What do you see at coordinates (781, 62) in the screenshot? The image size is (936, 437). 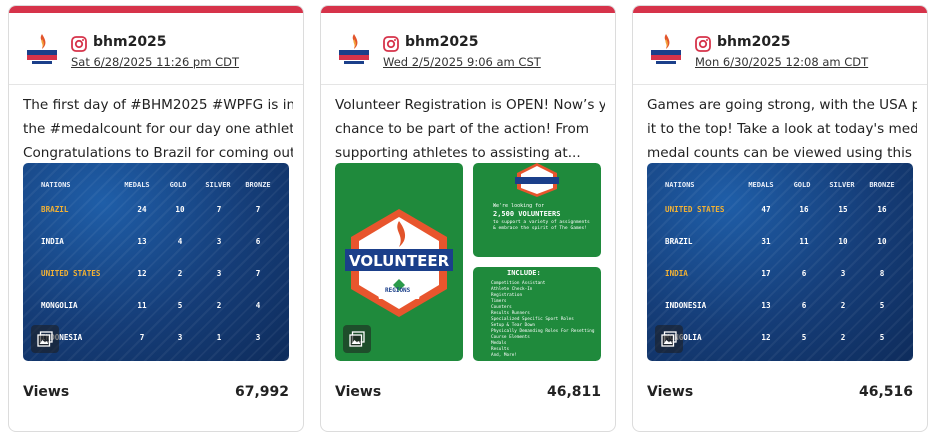 I see `post-date-link: Mon 6/30/2025 12:08 am CDT` at bounding box center [781, 62].